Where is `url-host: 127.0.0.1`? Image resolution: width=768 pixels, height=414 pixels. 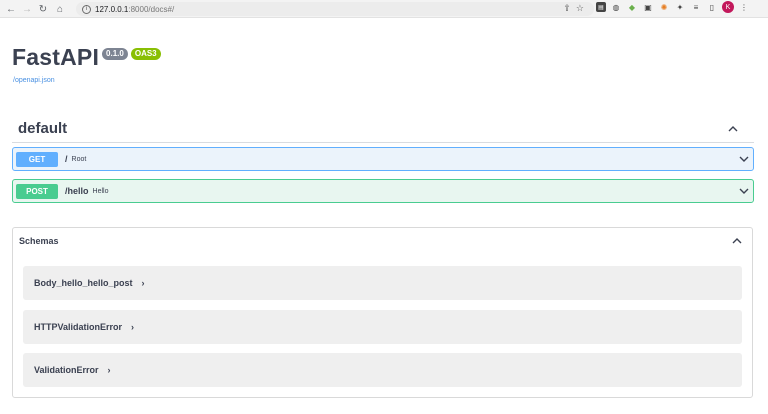
url-host: 127.0.0.1 is located at coordinates (112, 9).